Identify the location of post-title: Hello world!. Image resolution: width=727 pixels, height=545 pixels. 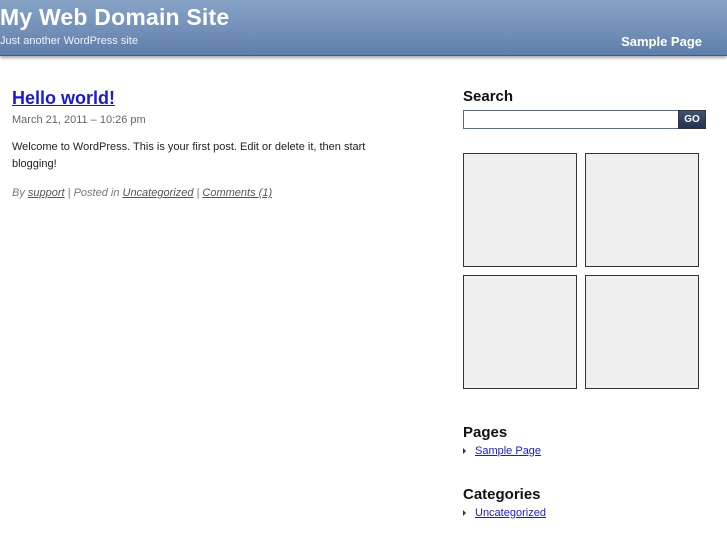
(63, 98).